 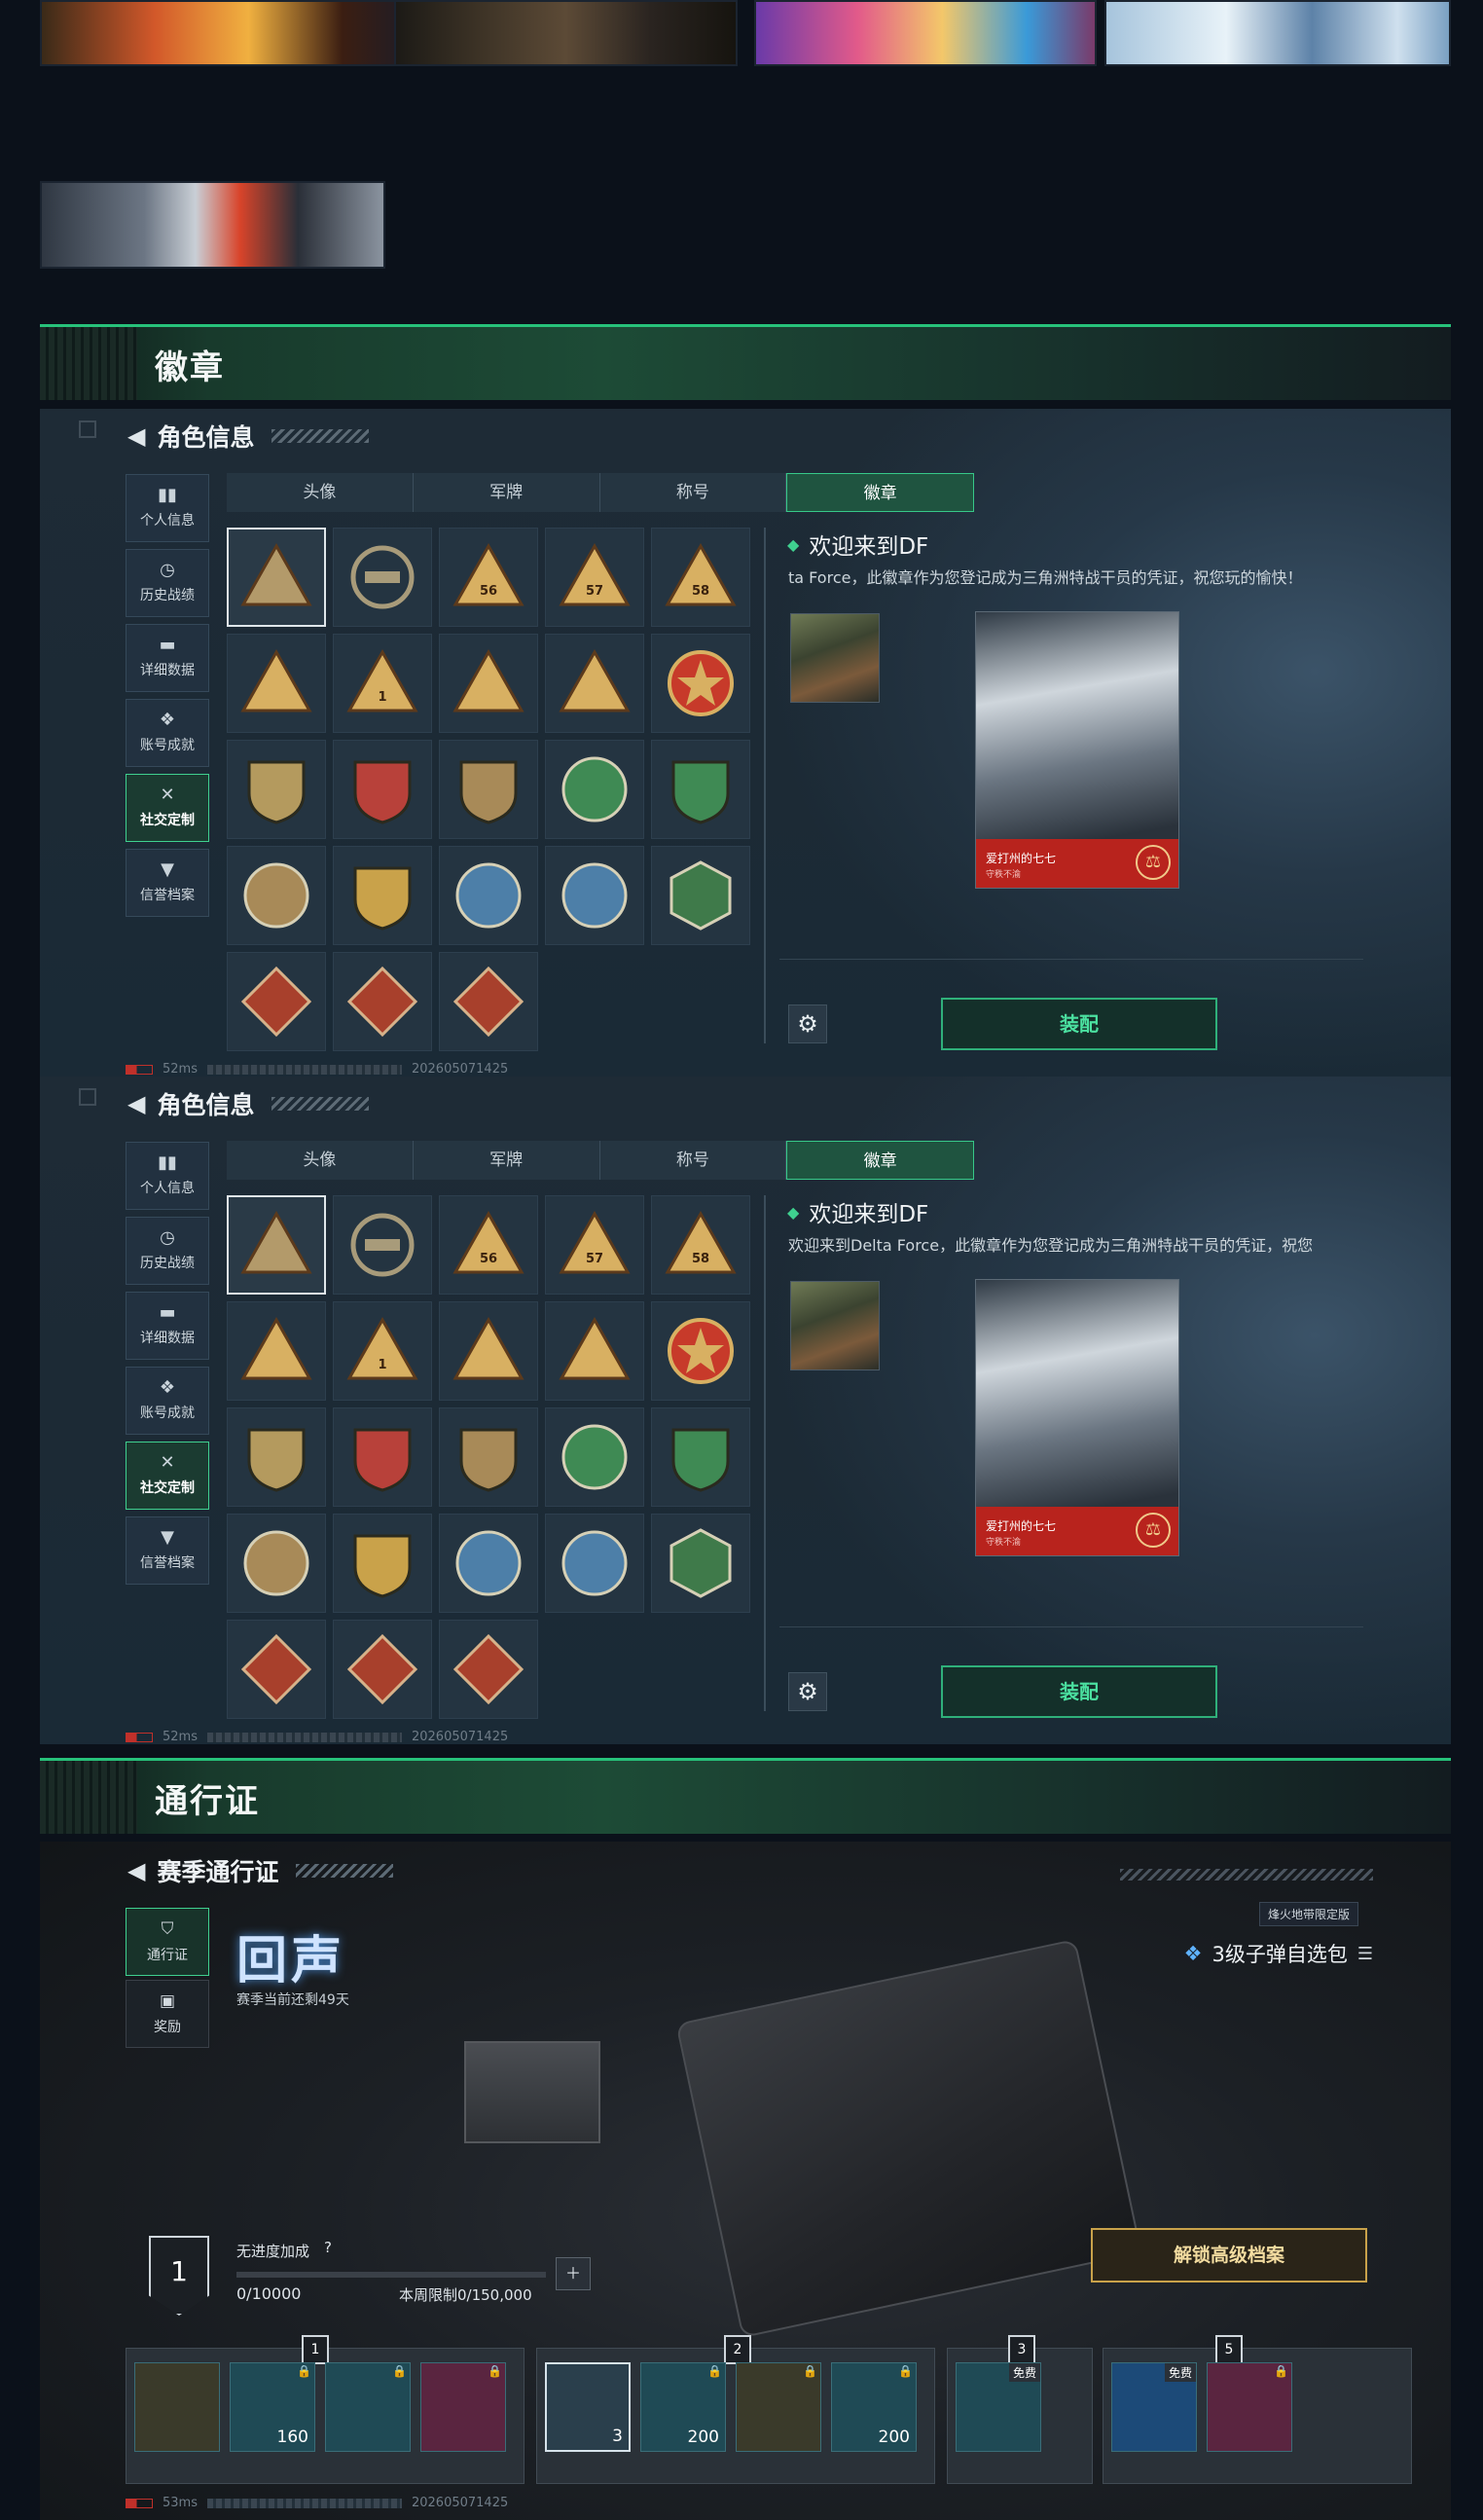 I want to click on reward-weapon-skin, so click(x=1249, y=2407).